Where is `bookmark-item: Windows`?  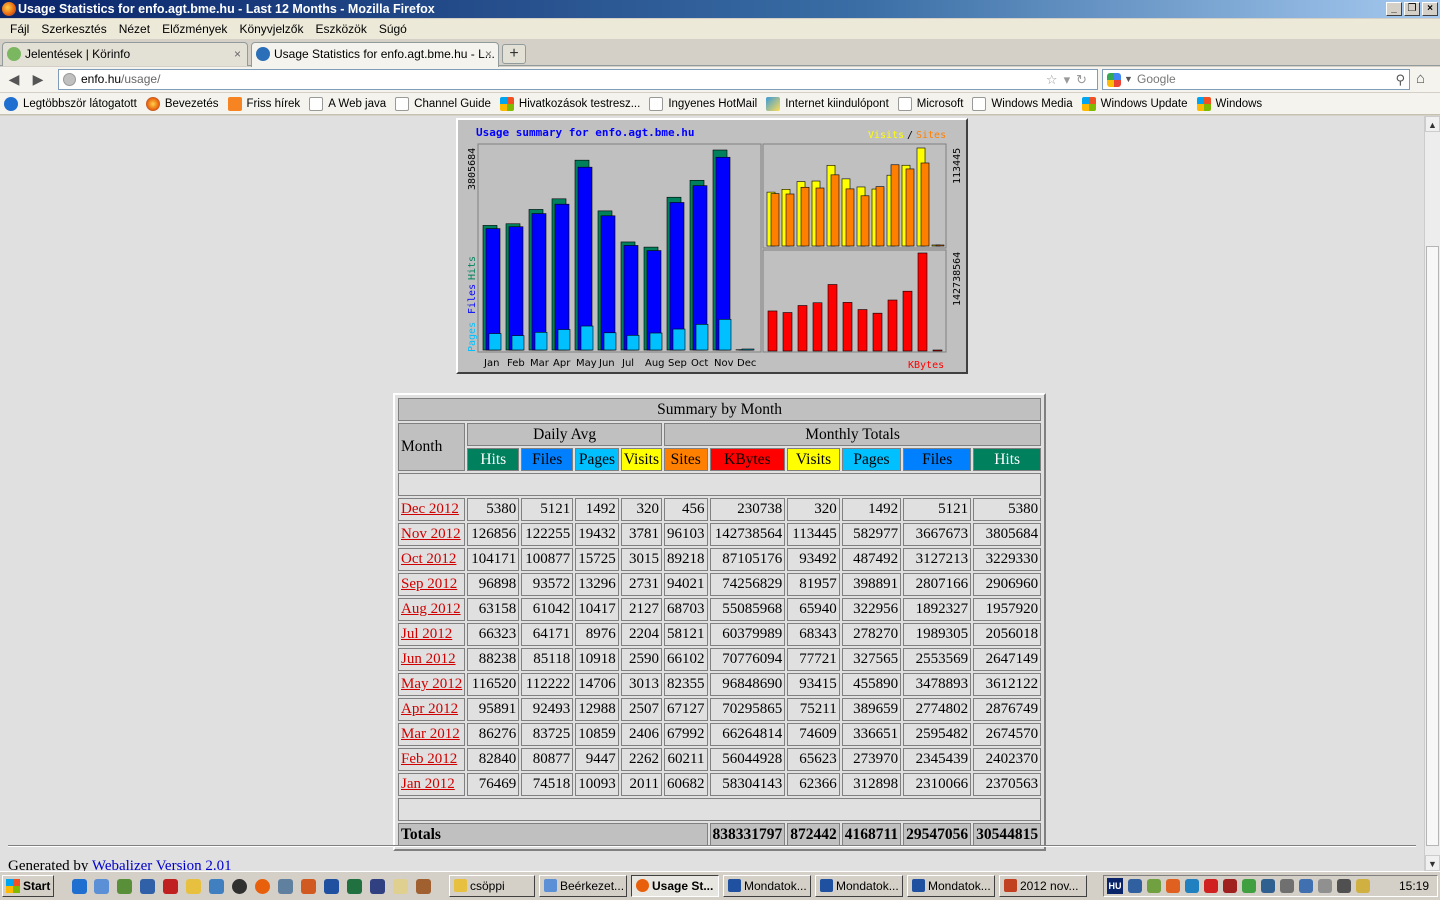 bookmark-item: Windows is located at coordinates (1229, 103).